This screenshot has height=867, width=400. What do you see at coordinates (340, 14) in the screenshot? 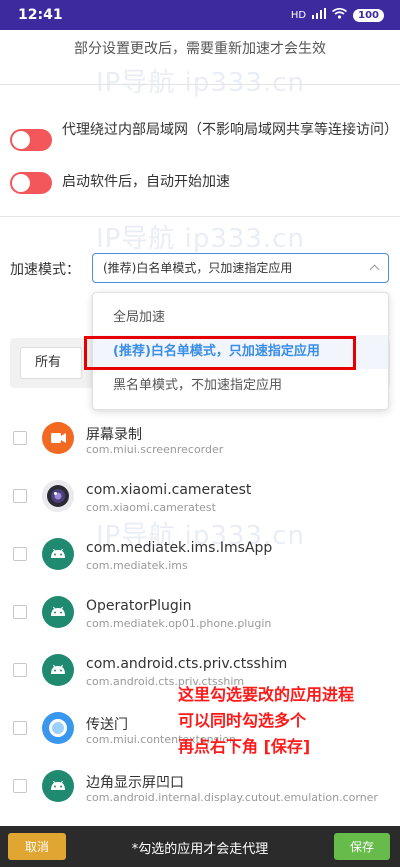
I see `wifi-icon` at bounding box center [340, 14].